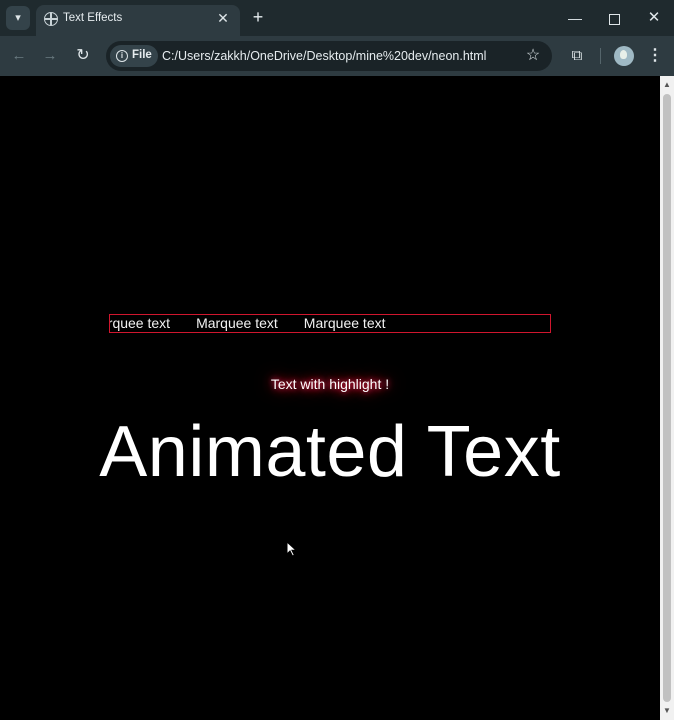  Describe the element at coordinates (624, 56) in the screenshot. I see `profile-avatar` at that location.